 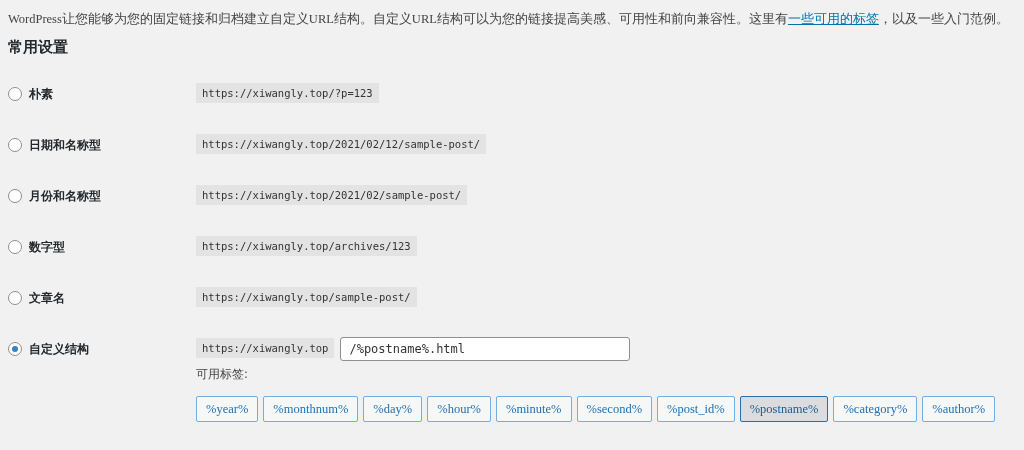 I want to click on url-example: https://xiwangly.top/2021/02/sample-post/, so click(x=332, y=195).